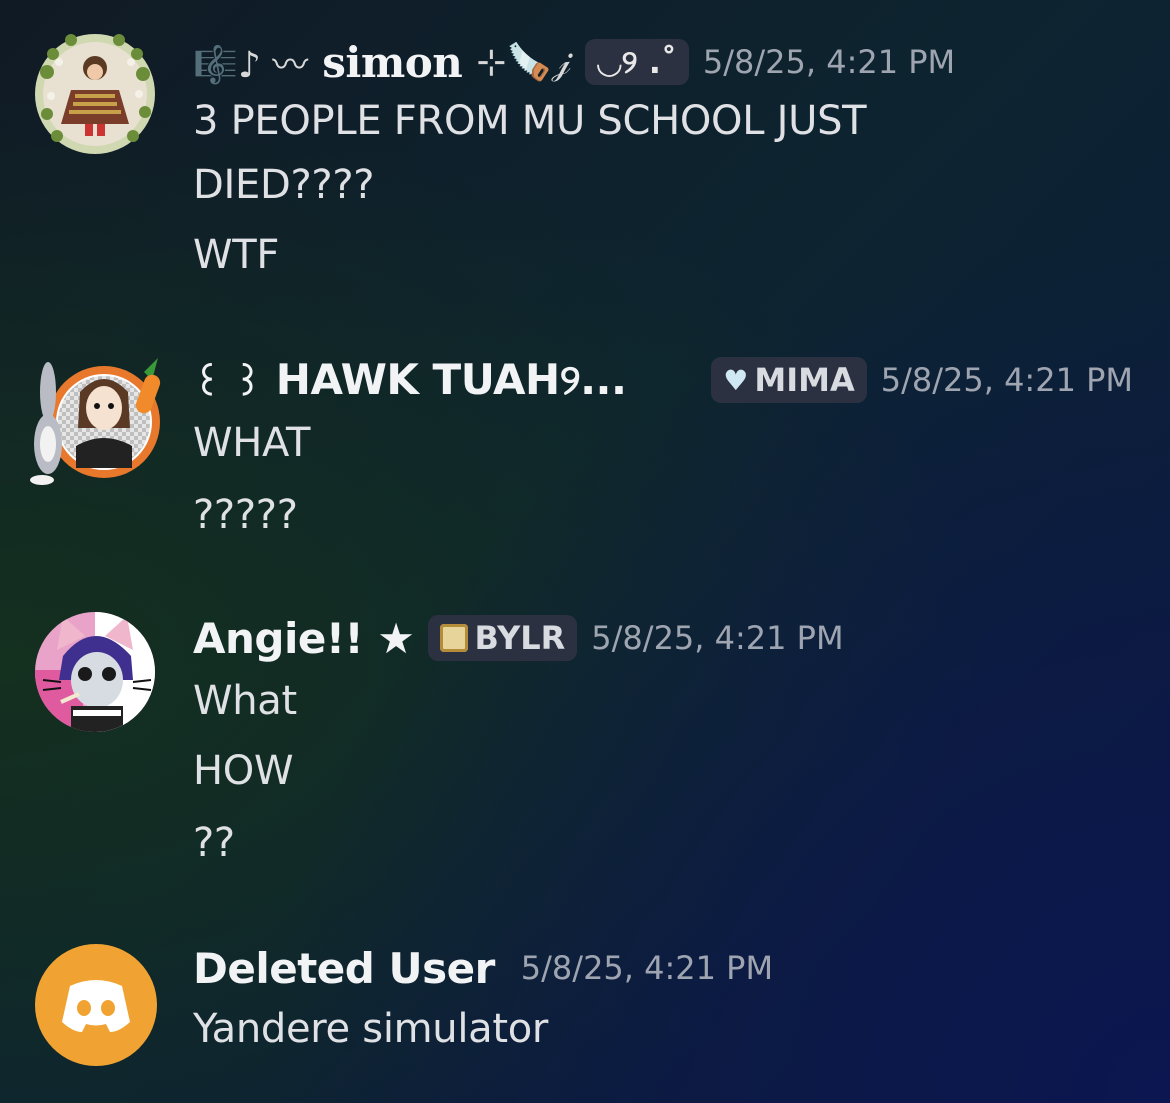 This screenshot has width=1170, height=1103. Describe the element at coordinates (736, 380) in the screenshot. I see `heart-icon: ♥` at that location.